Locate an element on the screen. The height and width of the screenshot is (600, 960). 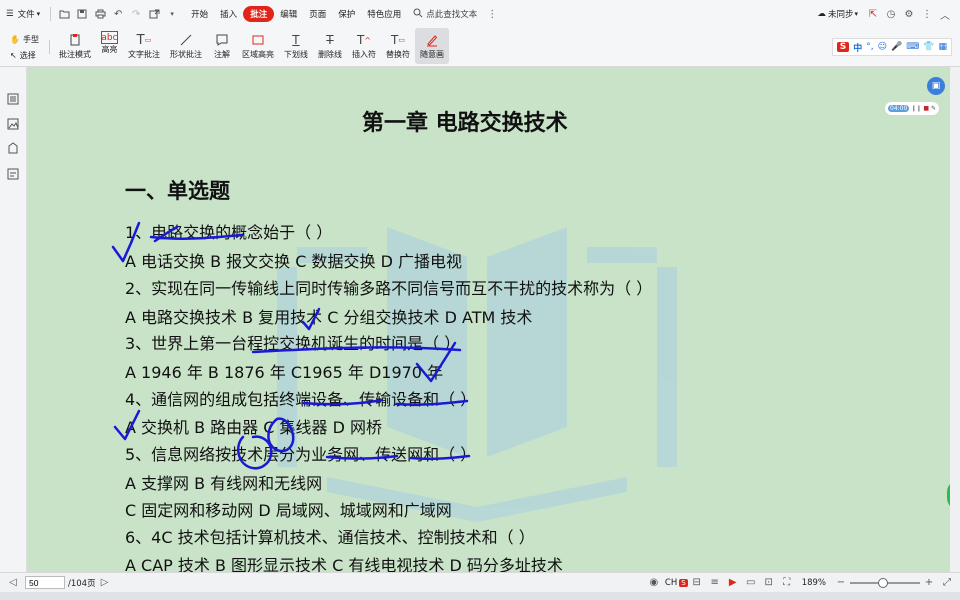
insert-caret-icon: T ^ is located at coordinates (363, 40).